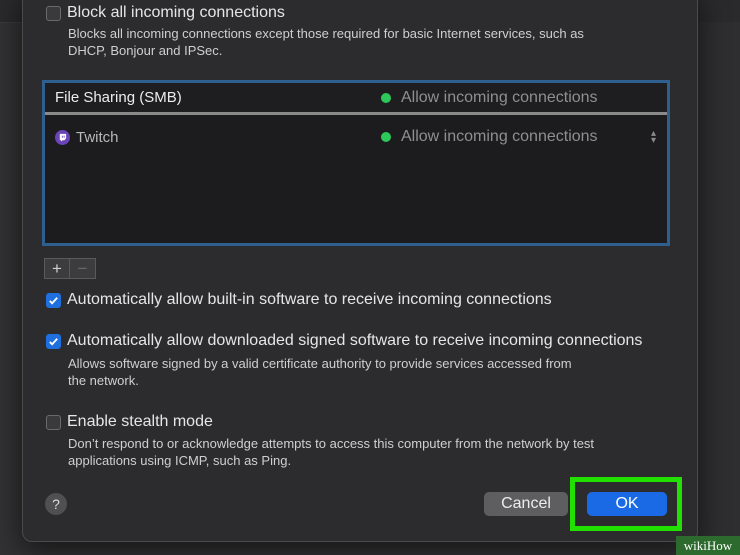  What do you see at coordinates (180, 460) in the screenshot?
I see `stealth-description-line2: applications using ICMP, such as Ping.` at bounding box center [180, 460].